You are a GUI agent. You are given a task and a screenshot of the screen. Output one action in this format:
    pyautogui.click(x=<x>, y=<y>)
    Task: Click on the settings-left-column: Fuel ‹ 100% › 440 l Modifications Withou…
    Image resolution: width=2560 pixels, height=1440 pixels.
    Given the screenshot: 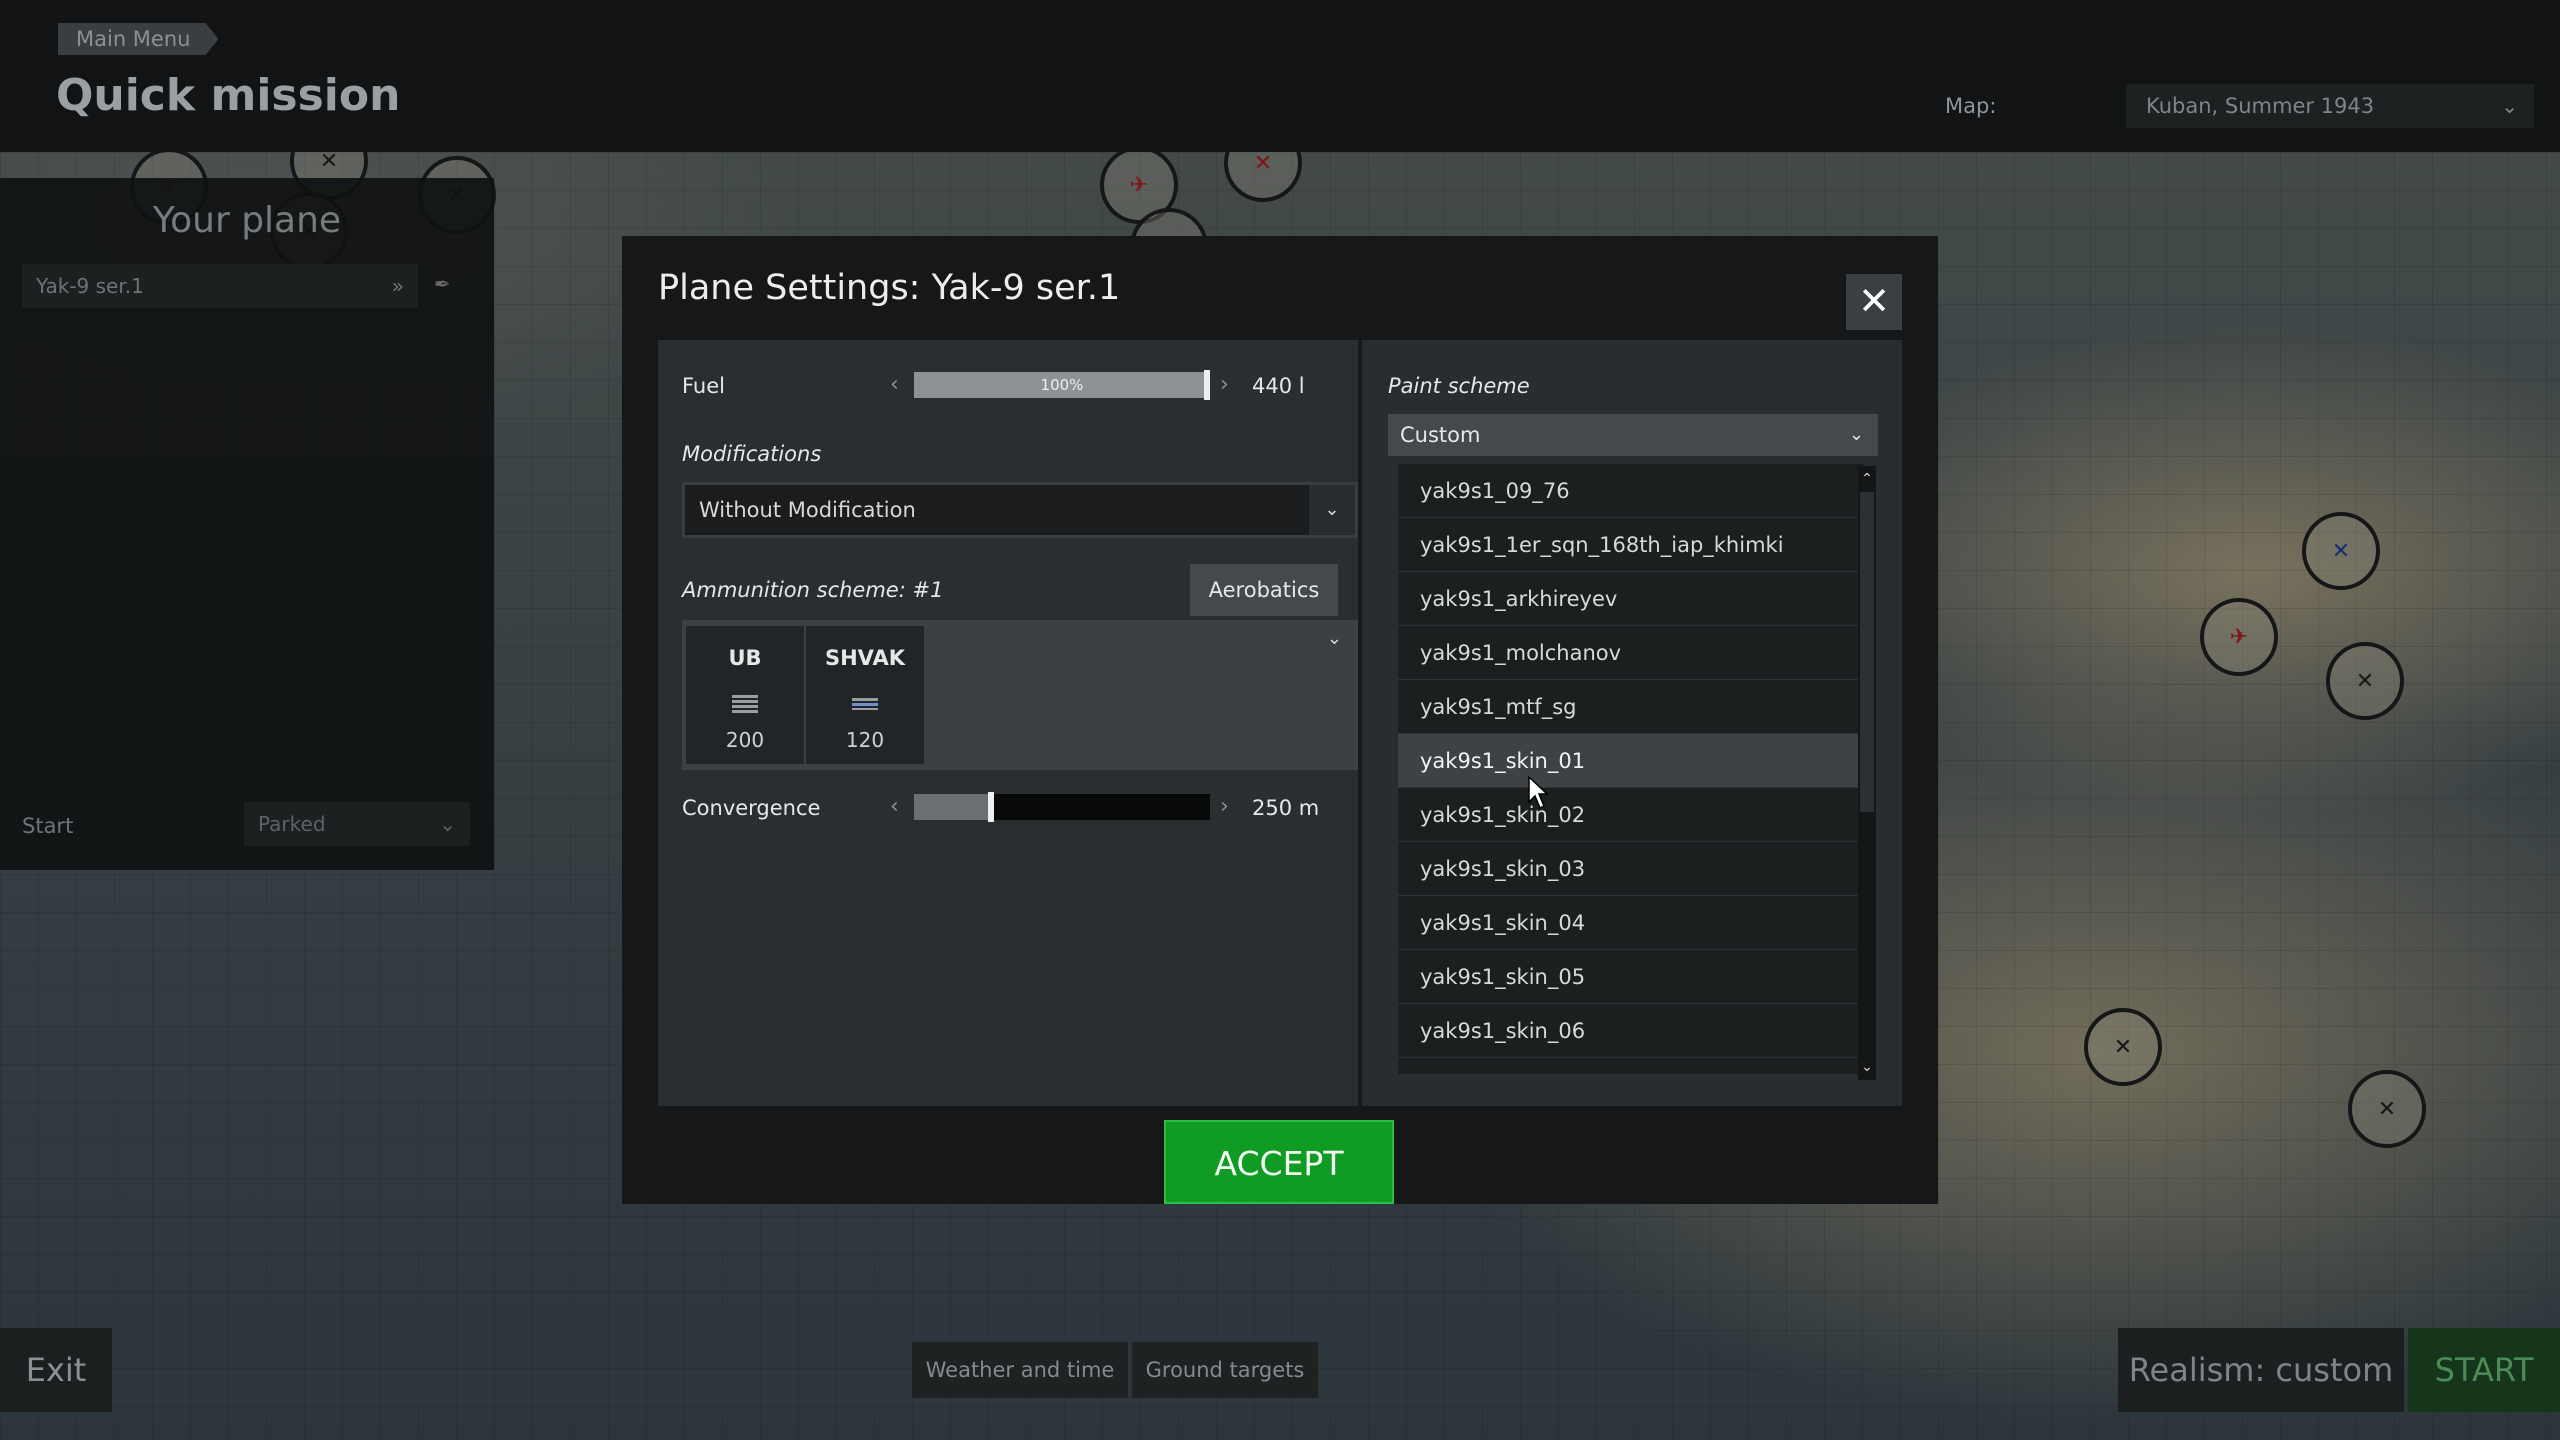 What is the action you would take?
    pyautogui.click(x=1008, y=723)
    